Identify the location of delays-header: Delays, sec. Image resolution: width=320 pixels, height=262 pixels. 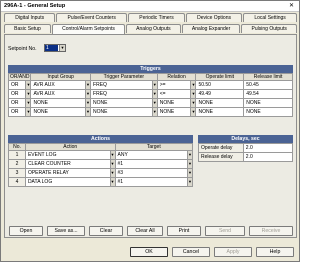
(245, 139).